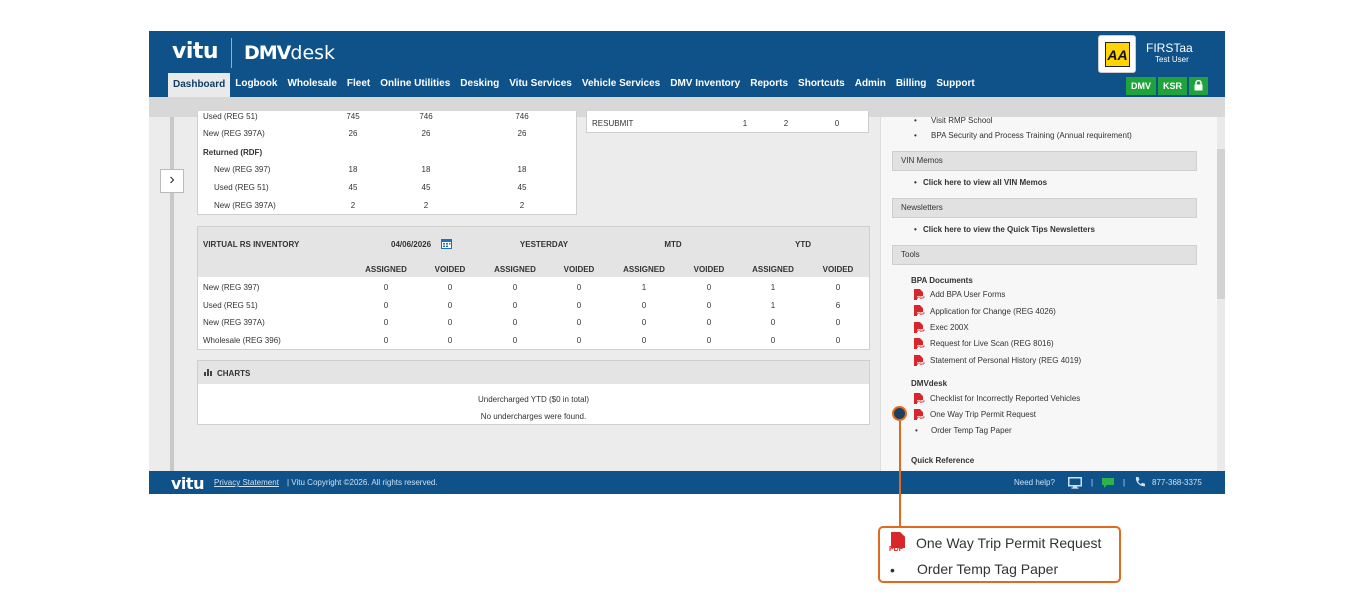 Image resolution: width=1360 pixels, height=603 pixels. I want to click on nav-logbook: Logbook, so click(256, 85).